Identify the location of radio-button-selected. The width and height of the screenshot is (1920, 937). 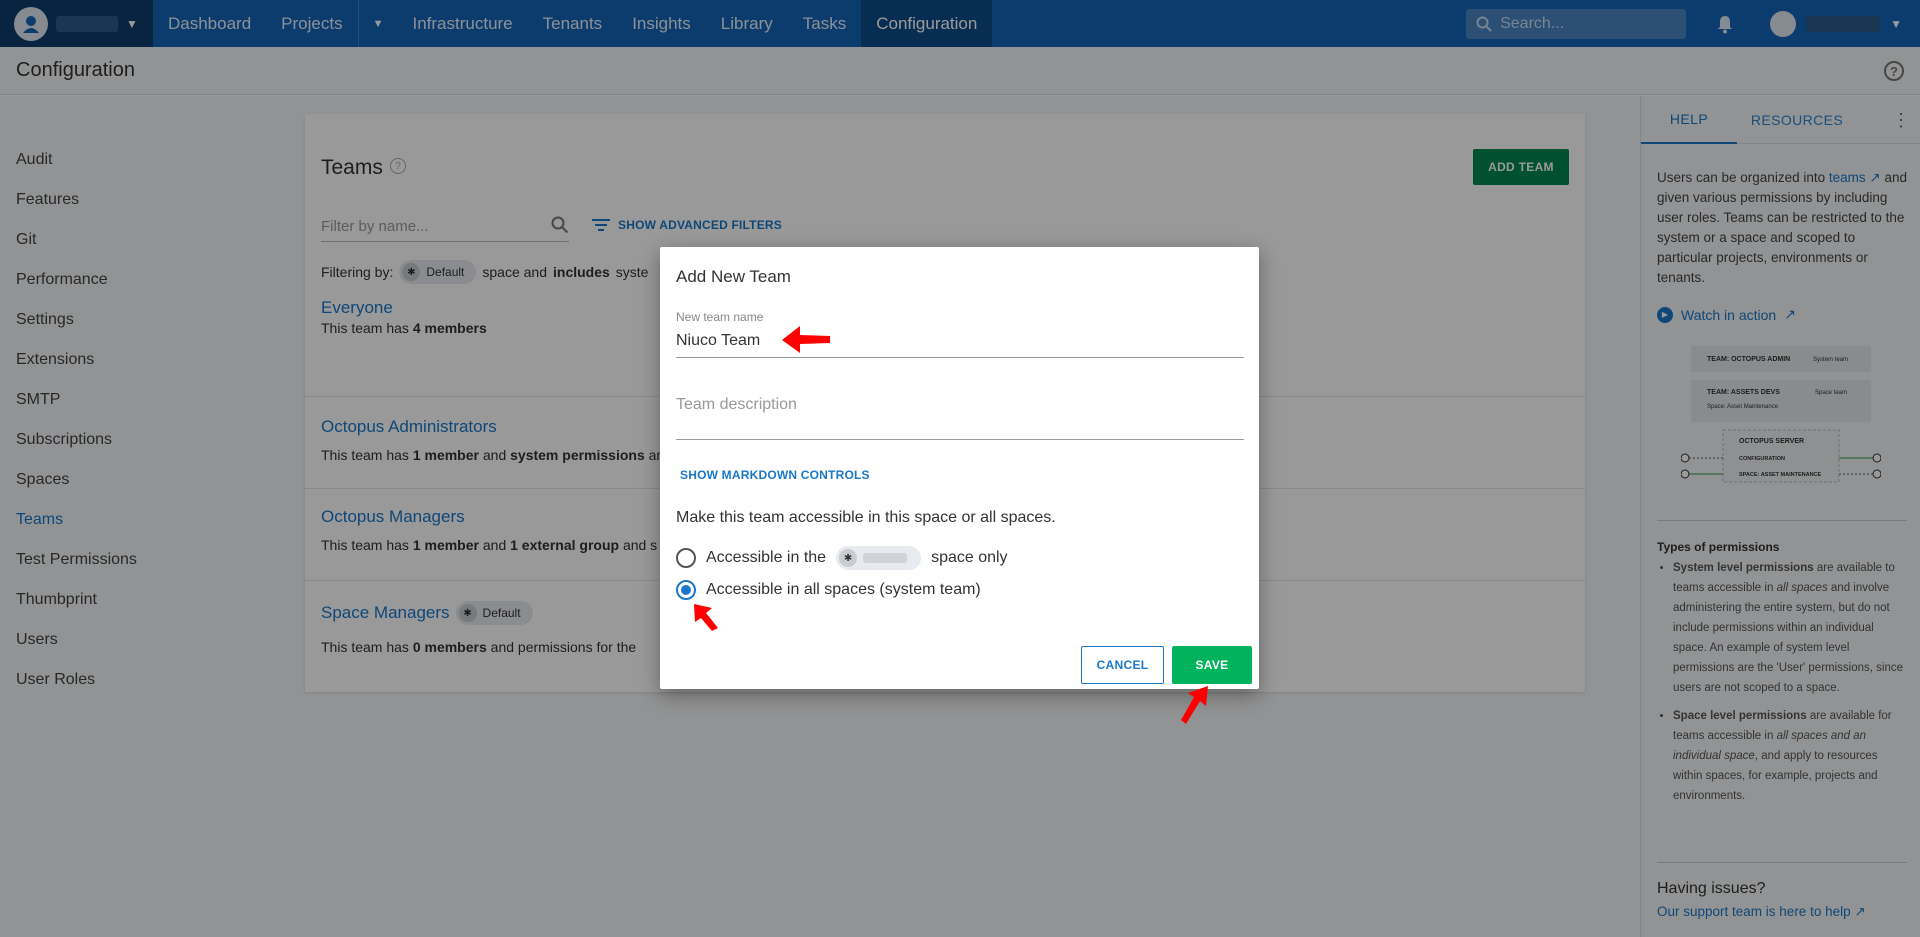
(686, 590).